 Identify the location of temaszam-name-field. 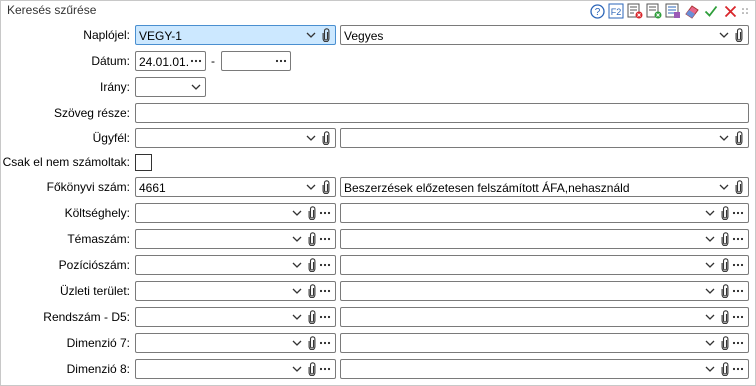
(544, 239).